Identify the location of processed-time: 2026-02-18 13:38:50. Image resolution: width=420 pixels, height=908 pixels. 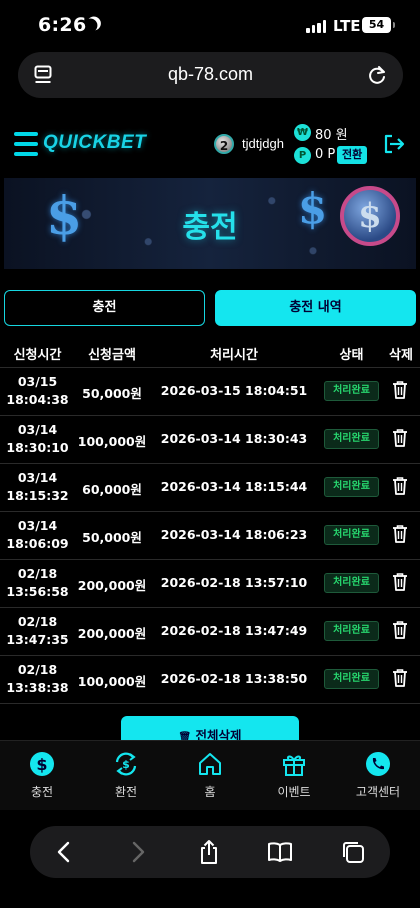
(234, 678).